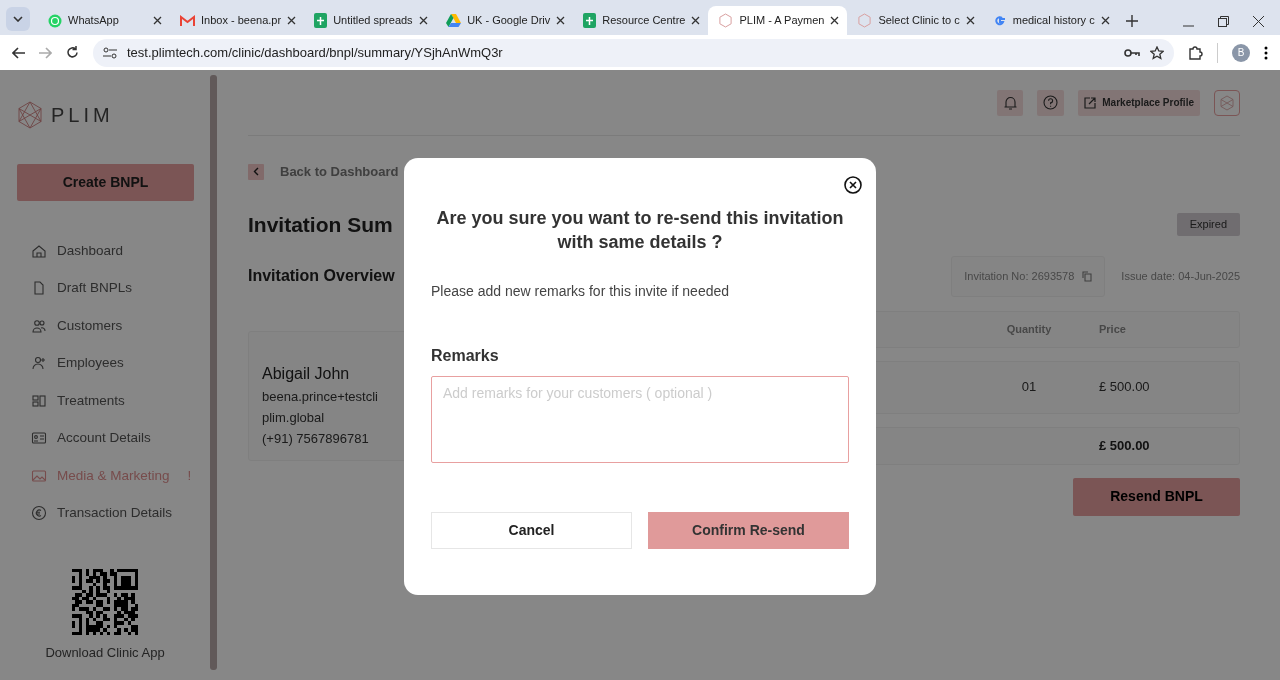  Describe the element at coordinates (110, 326) in the screenshot. I see `nav-item: Customers` at that location.